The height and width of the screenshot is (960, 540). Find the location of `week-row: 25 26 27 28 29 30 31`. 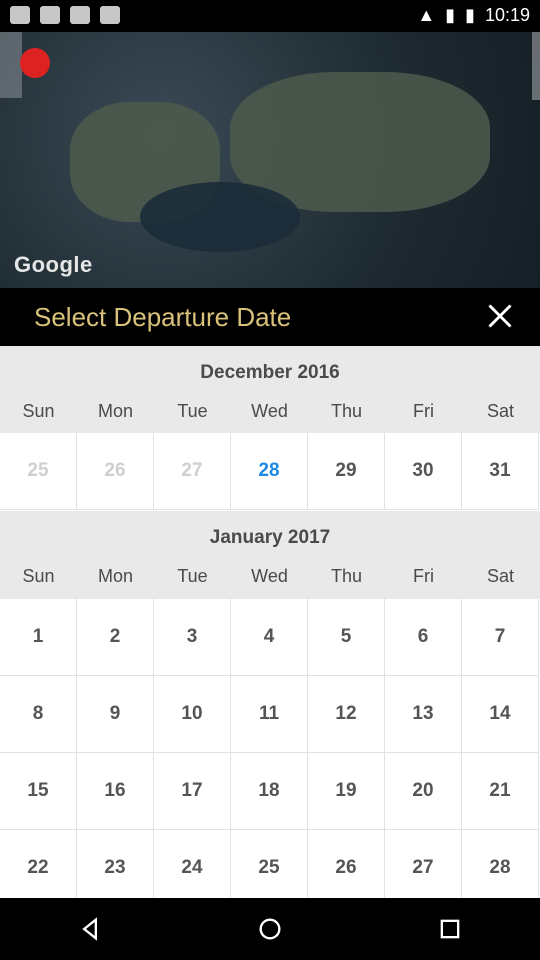

week-row: 25 26 27 28 29 30 31 is located at coordinates (270, 471).